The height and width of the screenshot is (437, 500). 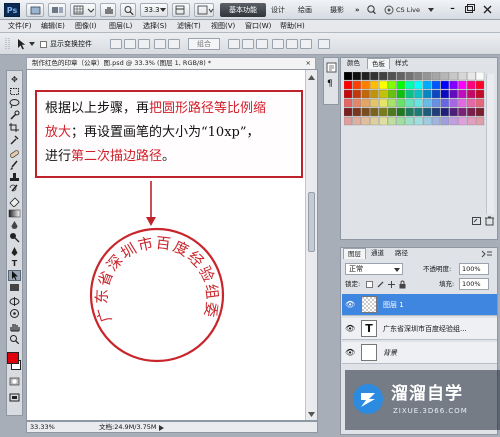 I want to click on search-icon, so click(x=371, y=10).